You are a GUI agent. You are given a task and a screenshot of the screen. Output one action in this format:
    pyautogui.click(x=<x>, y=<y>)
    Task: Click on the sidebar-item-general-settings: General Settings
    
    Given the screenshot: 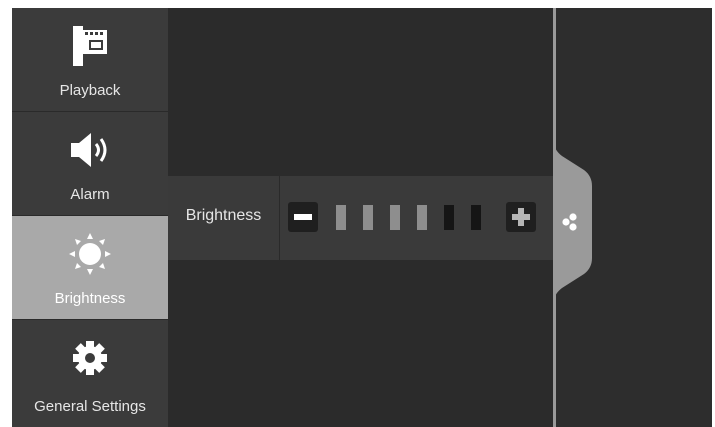 What is the action you would take?
    pyautogui.click(x=90, y=373)
    